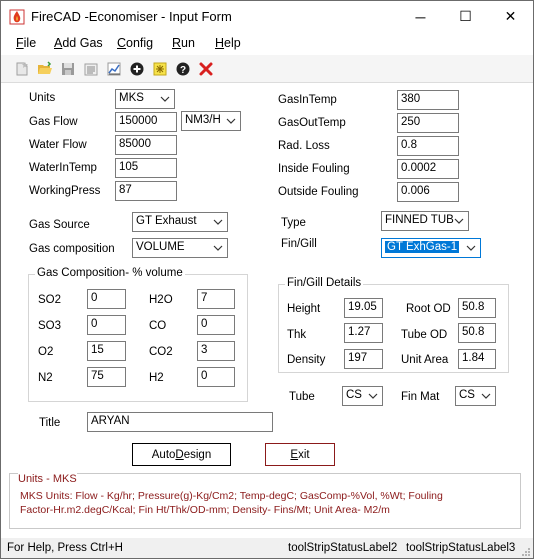 The height and width of the screenshot is (559, 534). Describe the element at coordinates (299, 244) in the screenshot. I see `fin-gill-label: Fin/Gill` at that location.